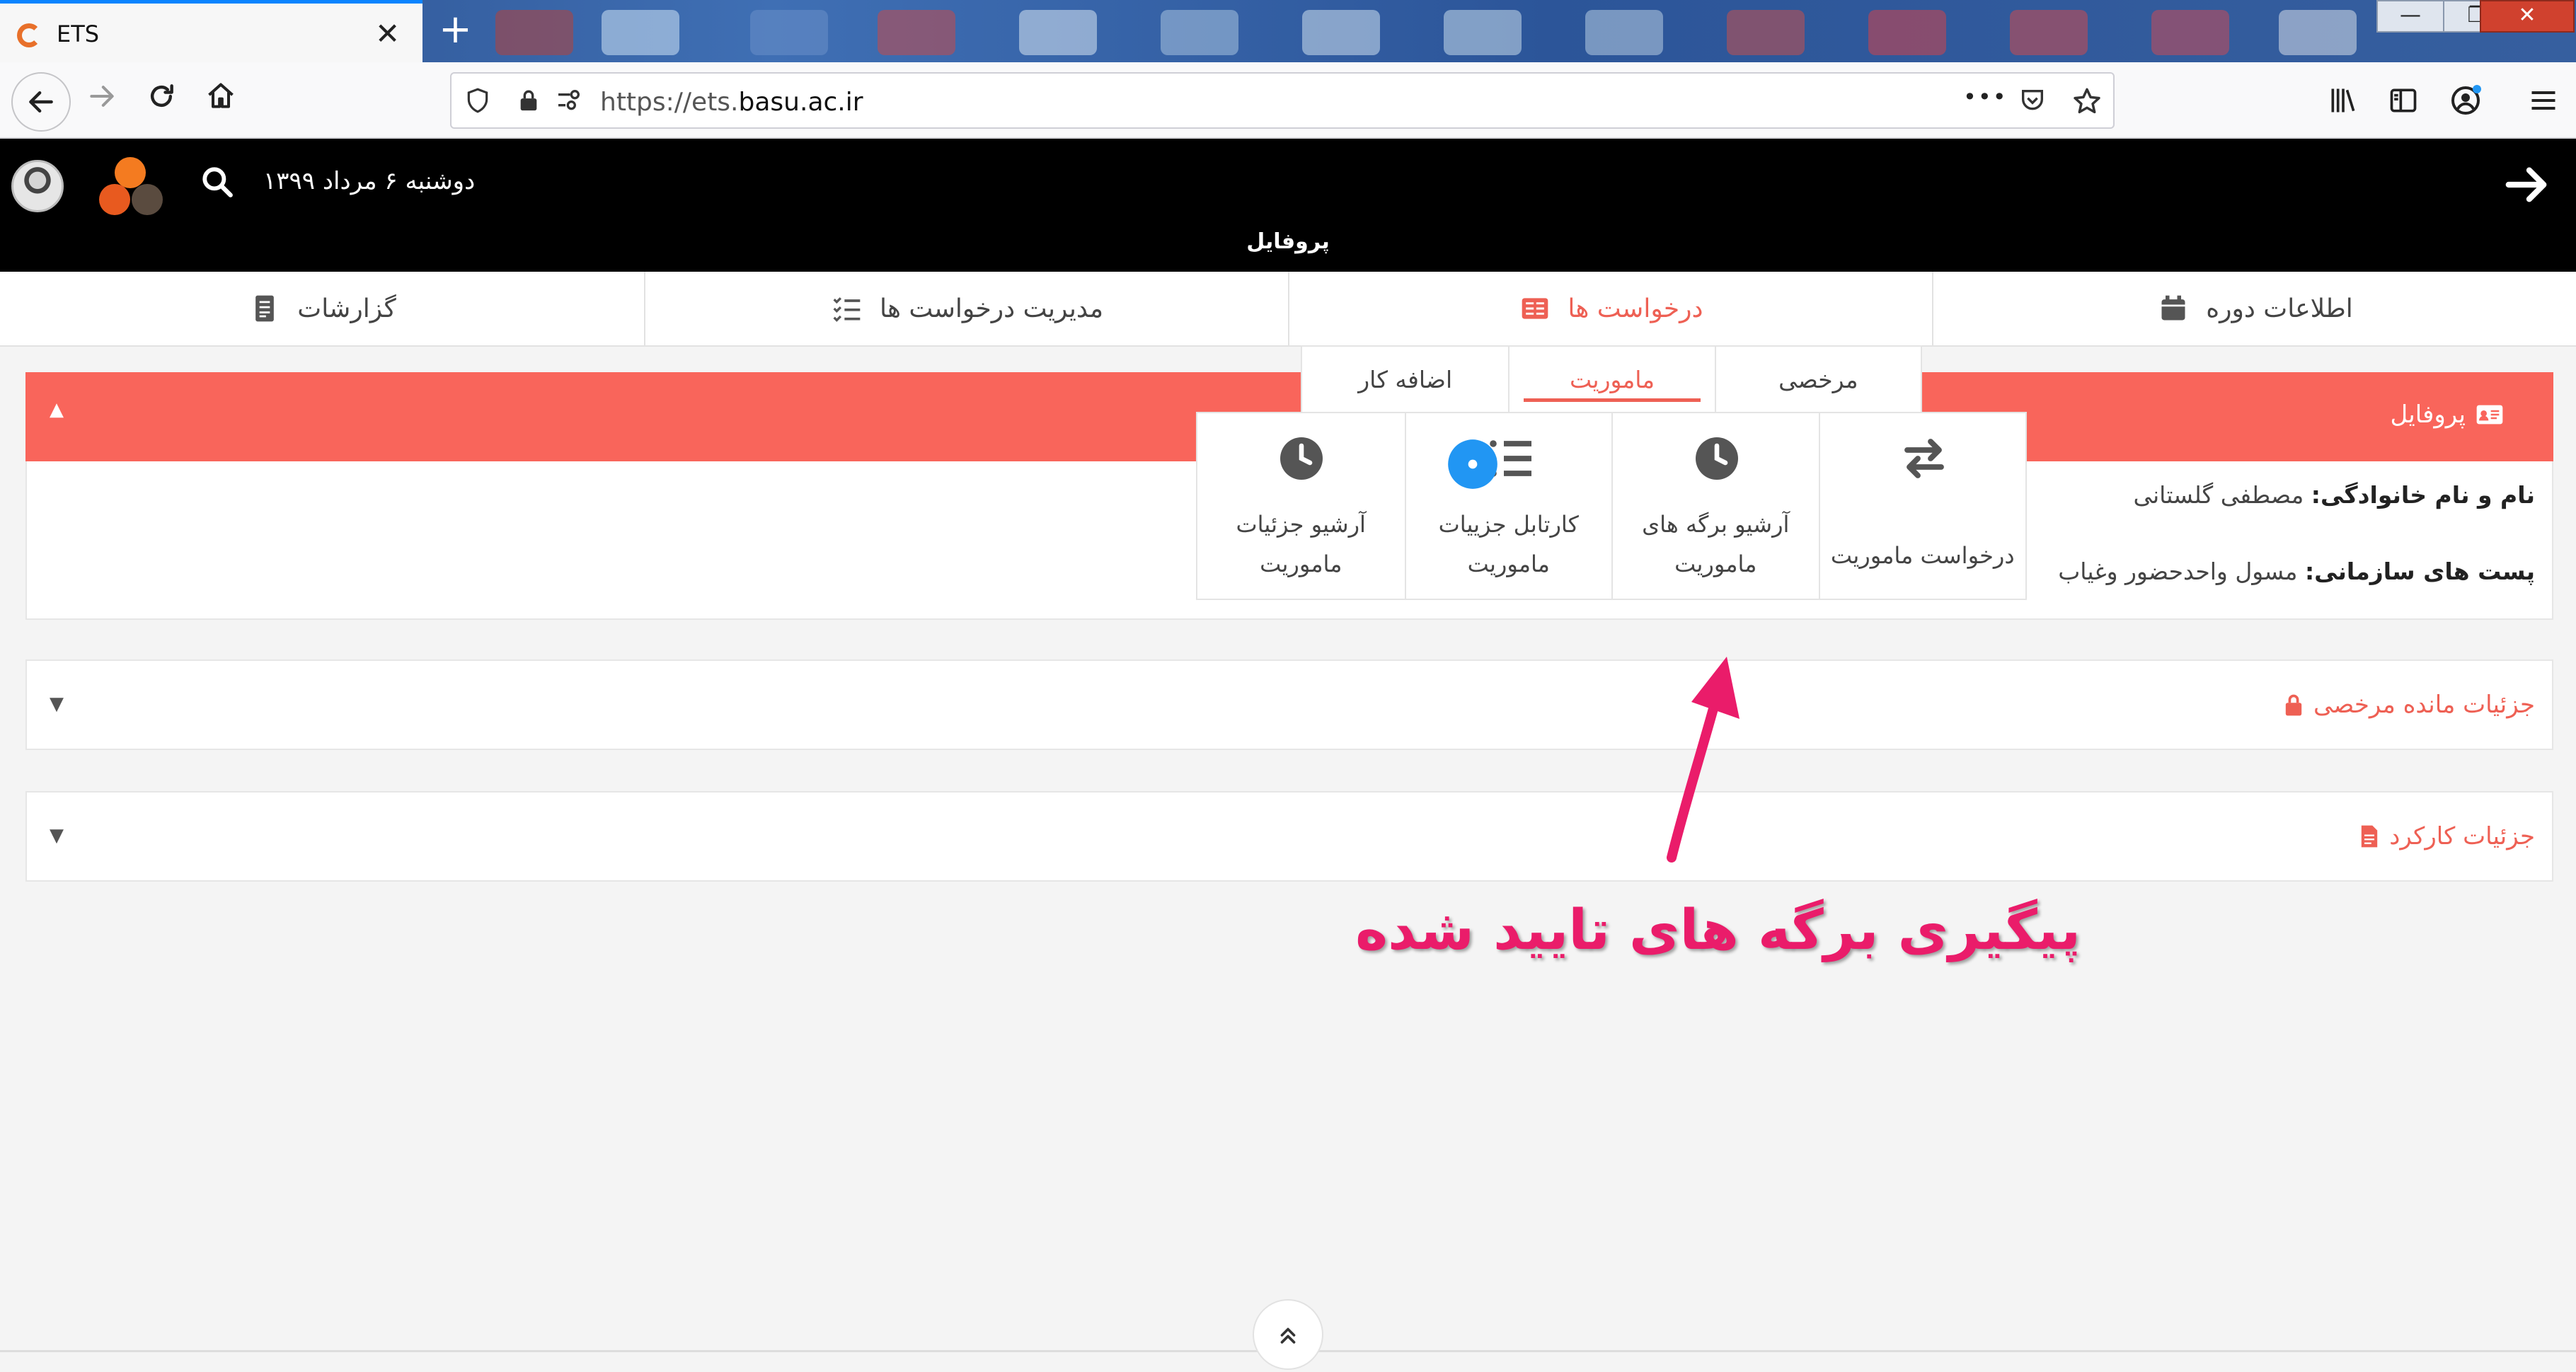 The height and width of the screenshot is (1372, 2576). Describe the element at coordinates (1704, 760) in the screenshot. I see `annotation-arrow` at that location.